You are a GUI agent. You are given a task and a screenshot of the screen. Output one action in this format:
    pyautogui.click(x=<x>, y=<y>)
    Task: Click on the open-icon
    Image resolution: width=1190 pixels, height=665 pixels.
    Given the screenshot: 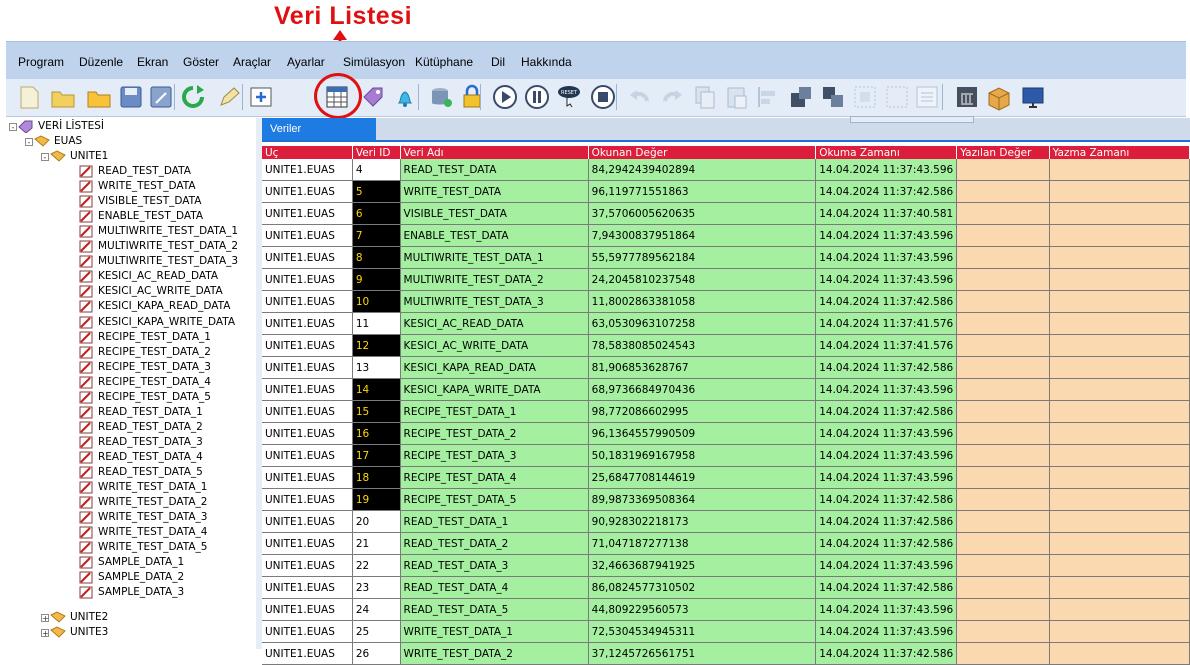 What is the action you would take?
    pyautogui.click(x=63, y=97)
    